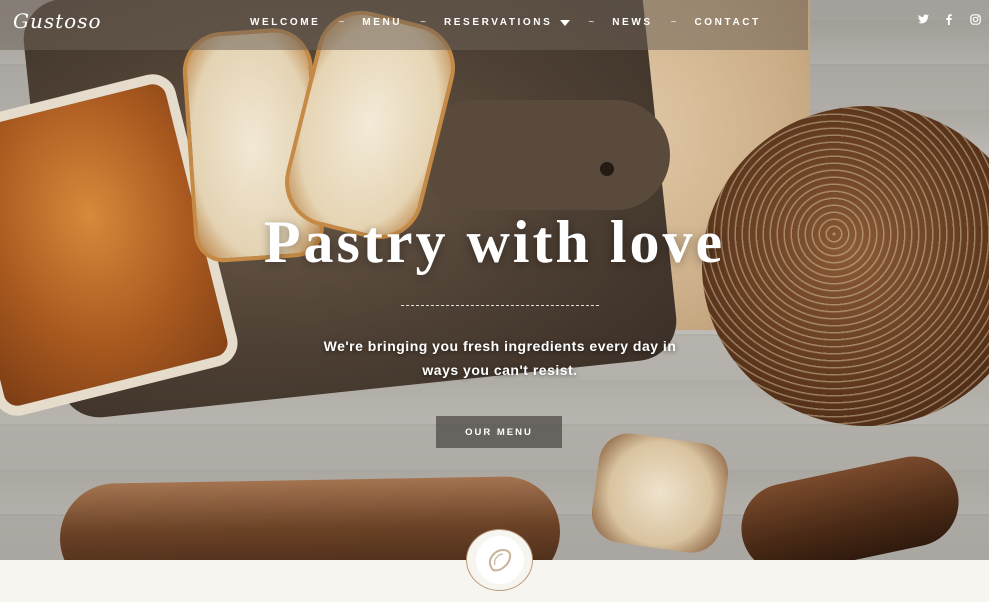  What do you see at coordinates (494, 242) in the screenshot?
I see `hero-title: Pastry with love` at bounding box center [494, 242].